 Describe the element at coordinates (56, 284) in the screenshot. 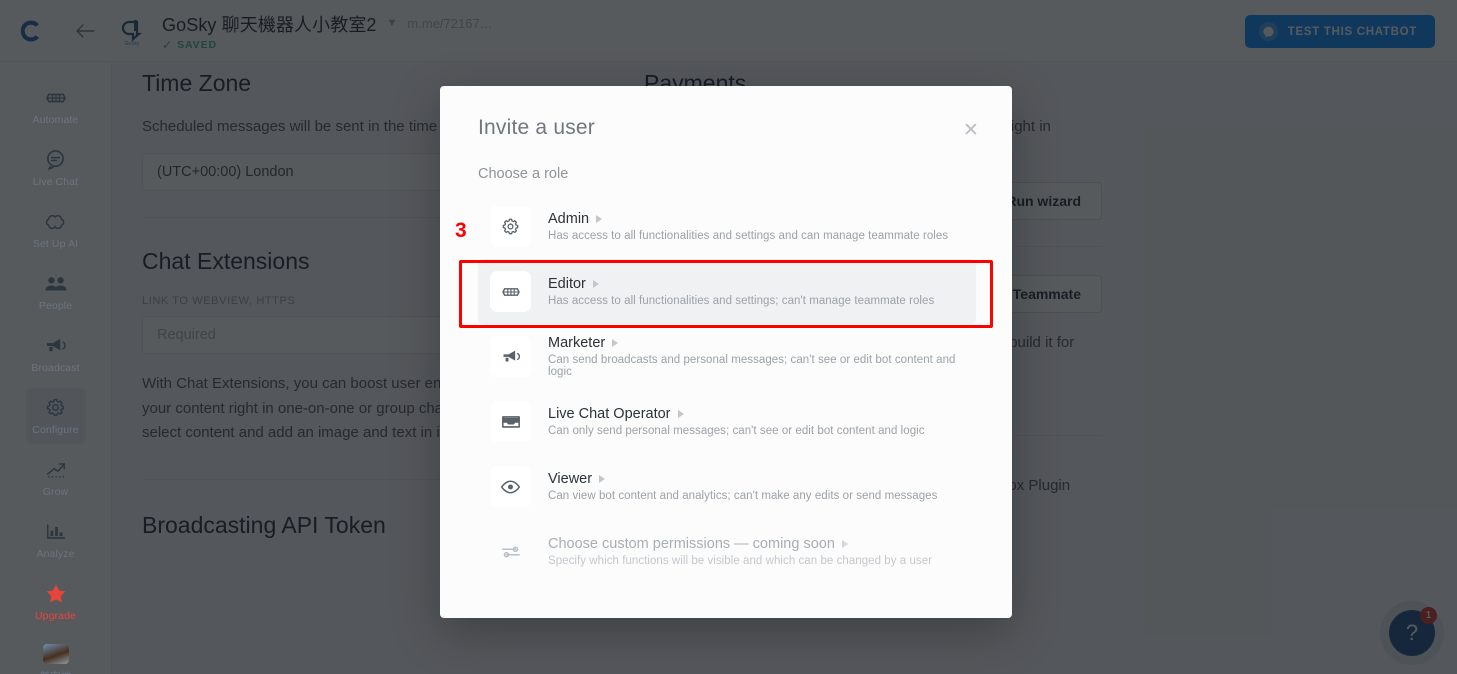

I see `people-icon` at that location.